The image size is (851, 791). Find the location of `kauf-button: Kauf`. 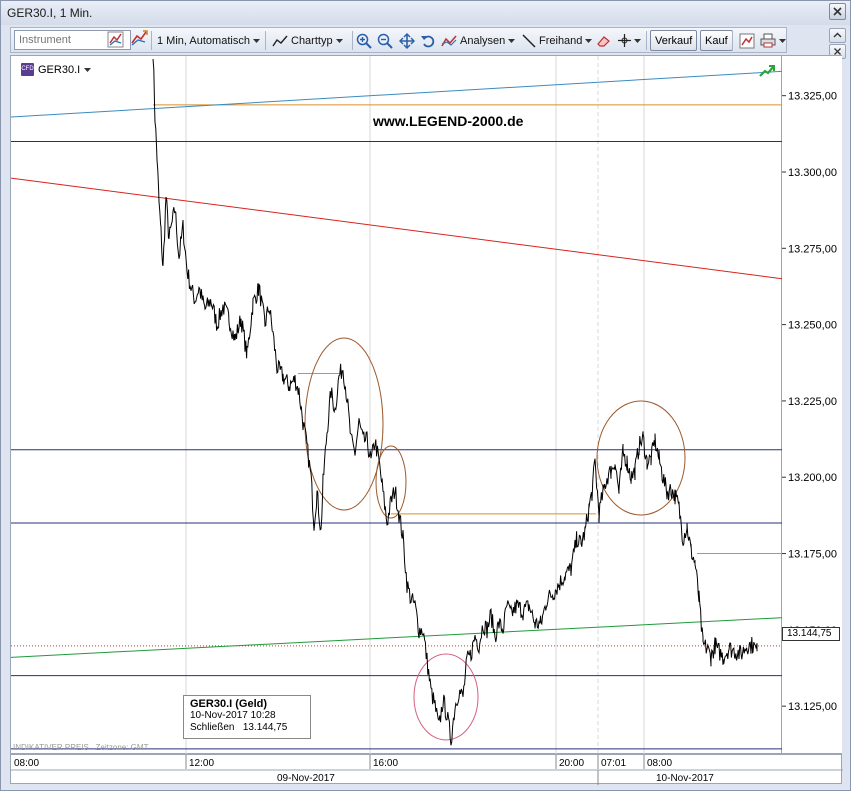

kauf-button: Kauf is located at coordinates (716, 40).